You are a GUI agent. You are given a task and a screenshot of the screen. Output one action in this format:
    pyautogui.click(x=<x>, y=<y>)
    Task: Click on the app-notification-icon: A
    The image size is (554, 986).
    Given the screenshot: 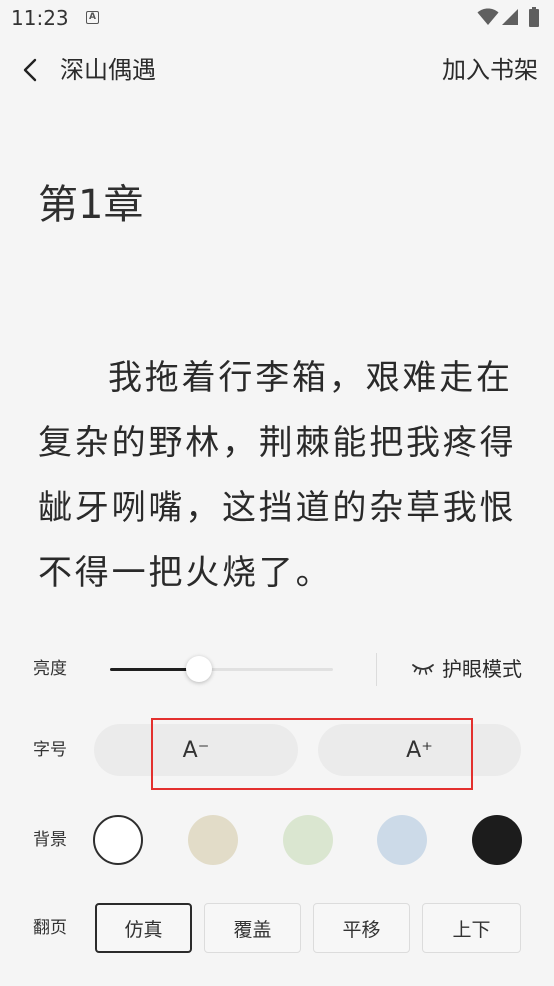 What is the action you would take?
    pyautogui.click(x=92, y=17)
    